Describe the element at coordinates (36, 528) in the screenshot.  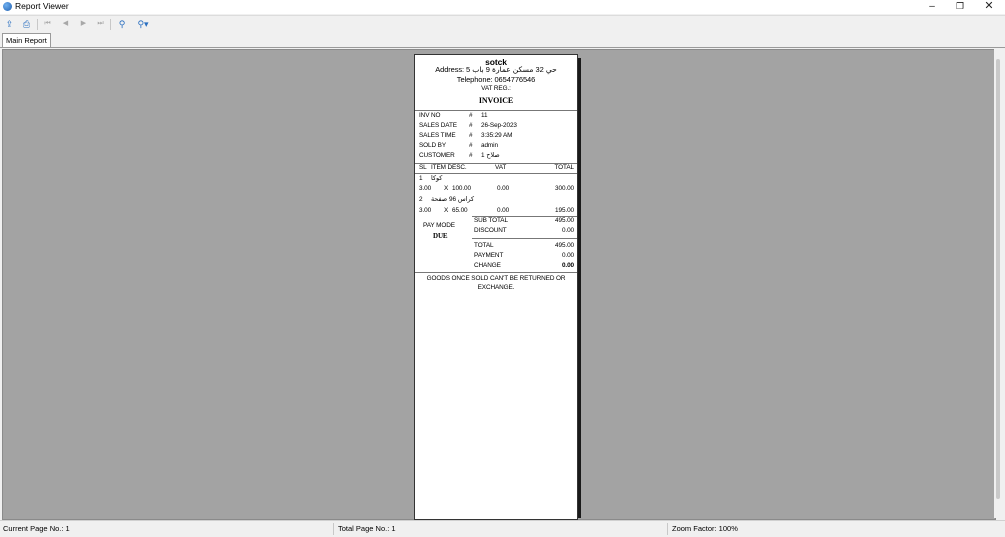
I see `current-page-status: Current Page No.: 1` at that location.